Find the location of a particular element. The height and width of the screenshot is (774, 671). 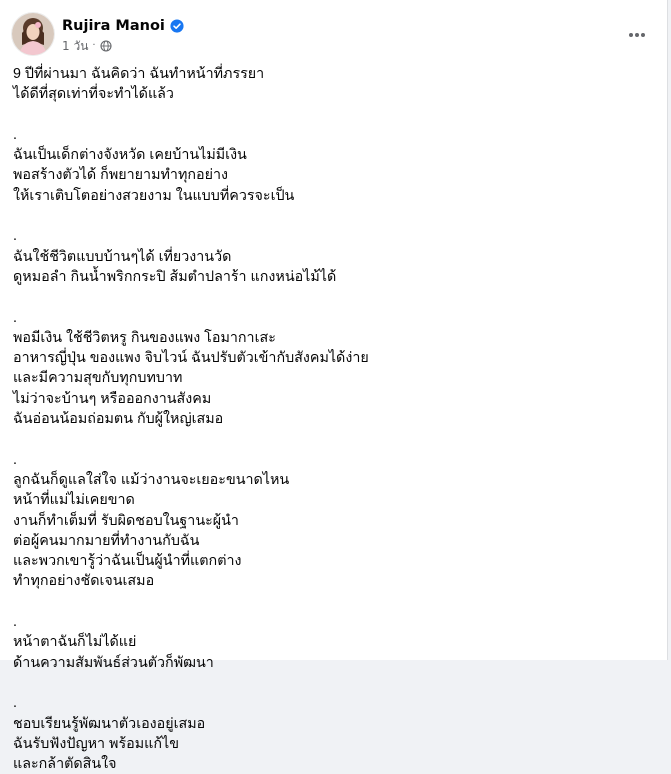

avatar-photo is located at coordinates (33, 34).